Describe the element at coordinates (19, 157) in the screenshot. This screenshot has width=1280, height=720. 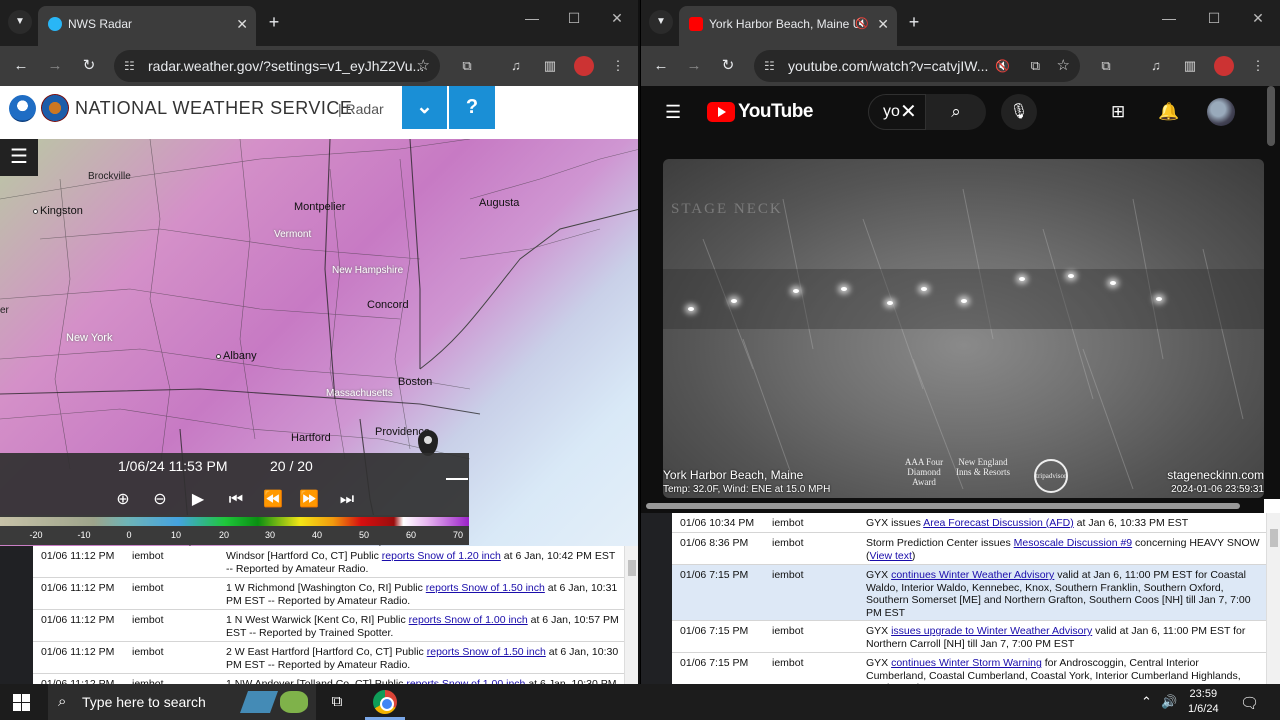
I see `map-menu-button: ☰` at that location.